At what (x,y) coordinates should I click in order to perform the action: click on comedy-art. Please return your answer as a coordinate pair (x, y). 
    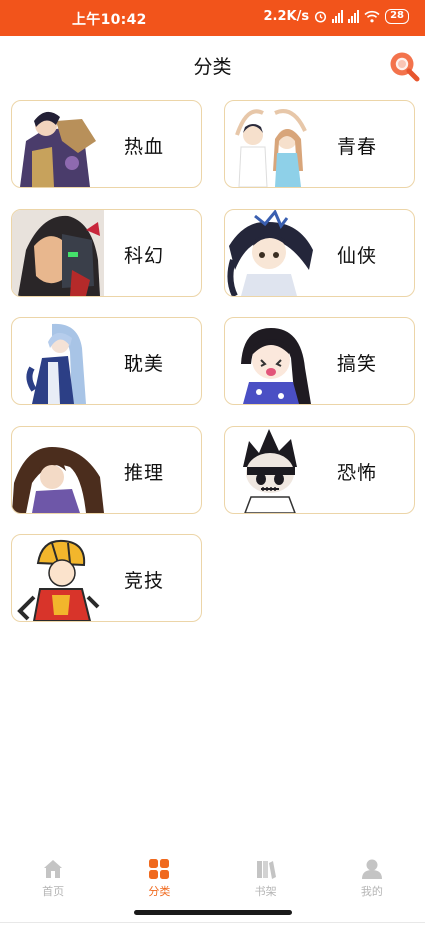
    Looking at the image, I should click on (276, 366).